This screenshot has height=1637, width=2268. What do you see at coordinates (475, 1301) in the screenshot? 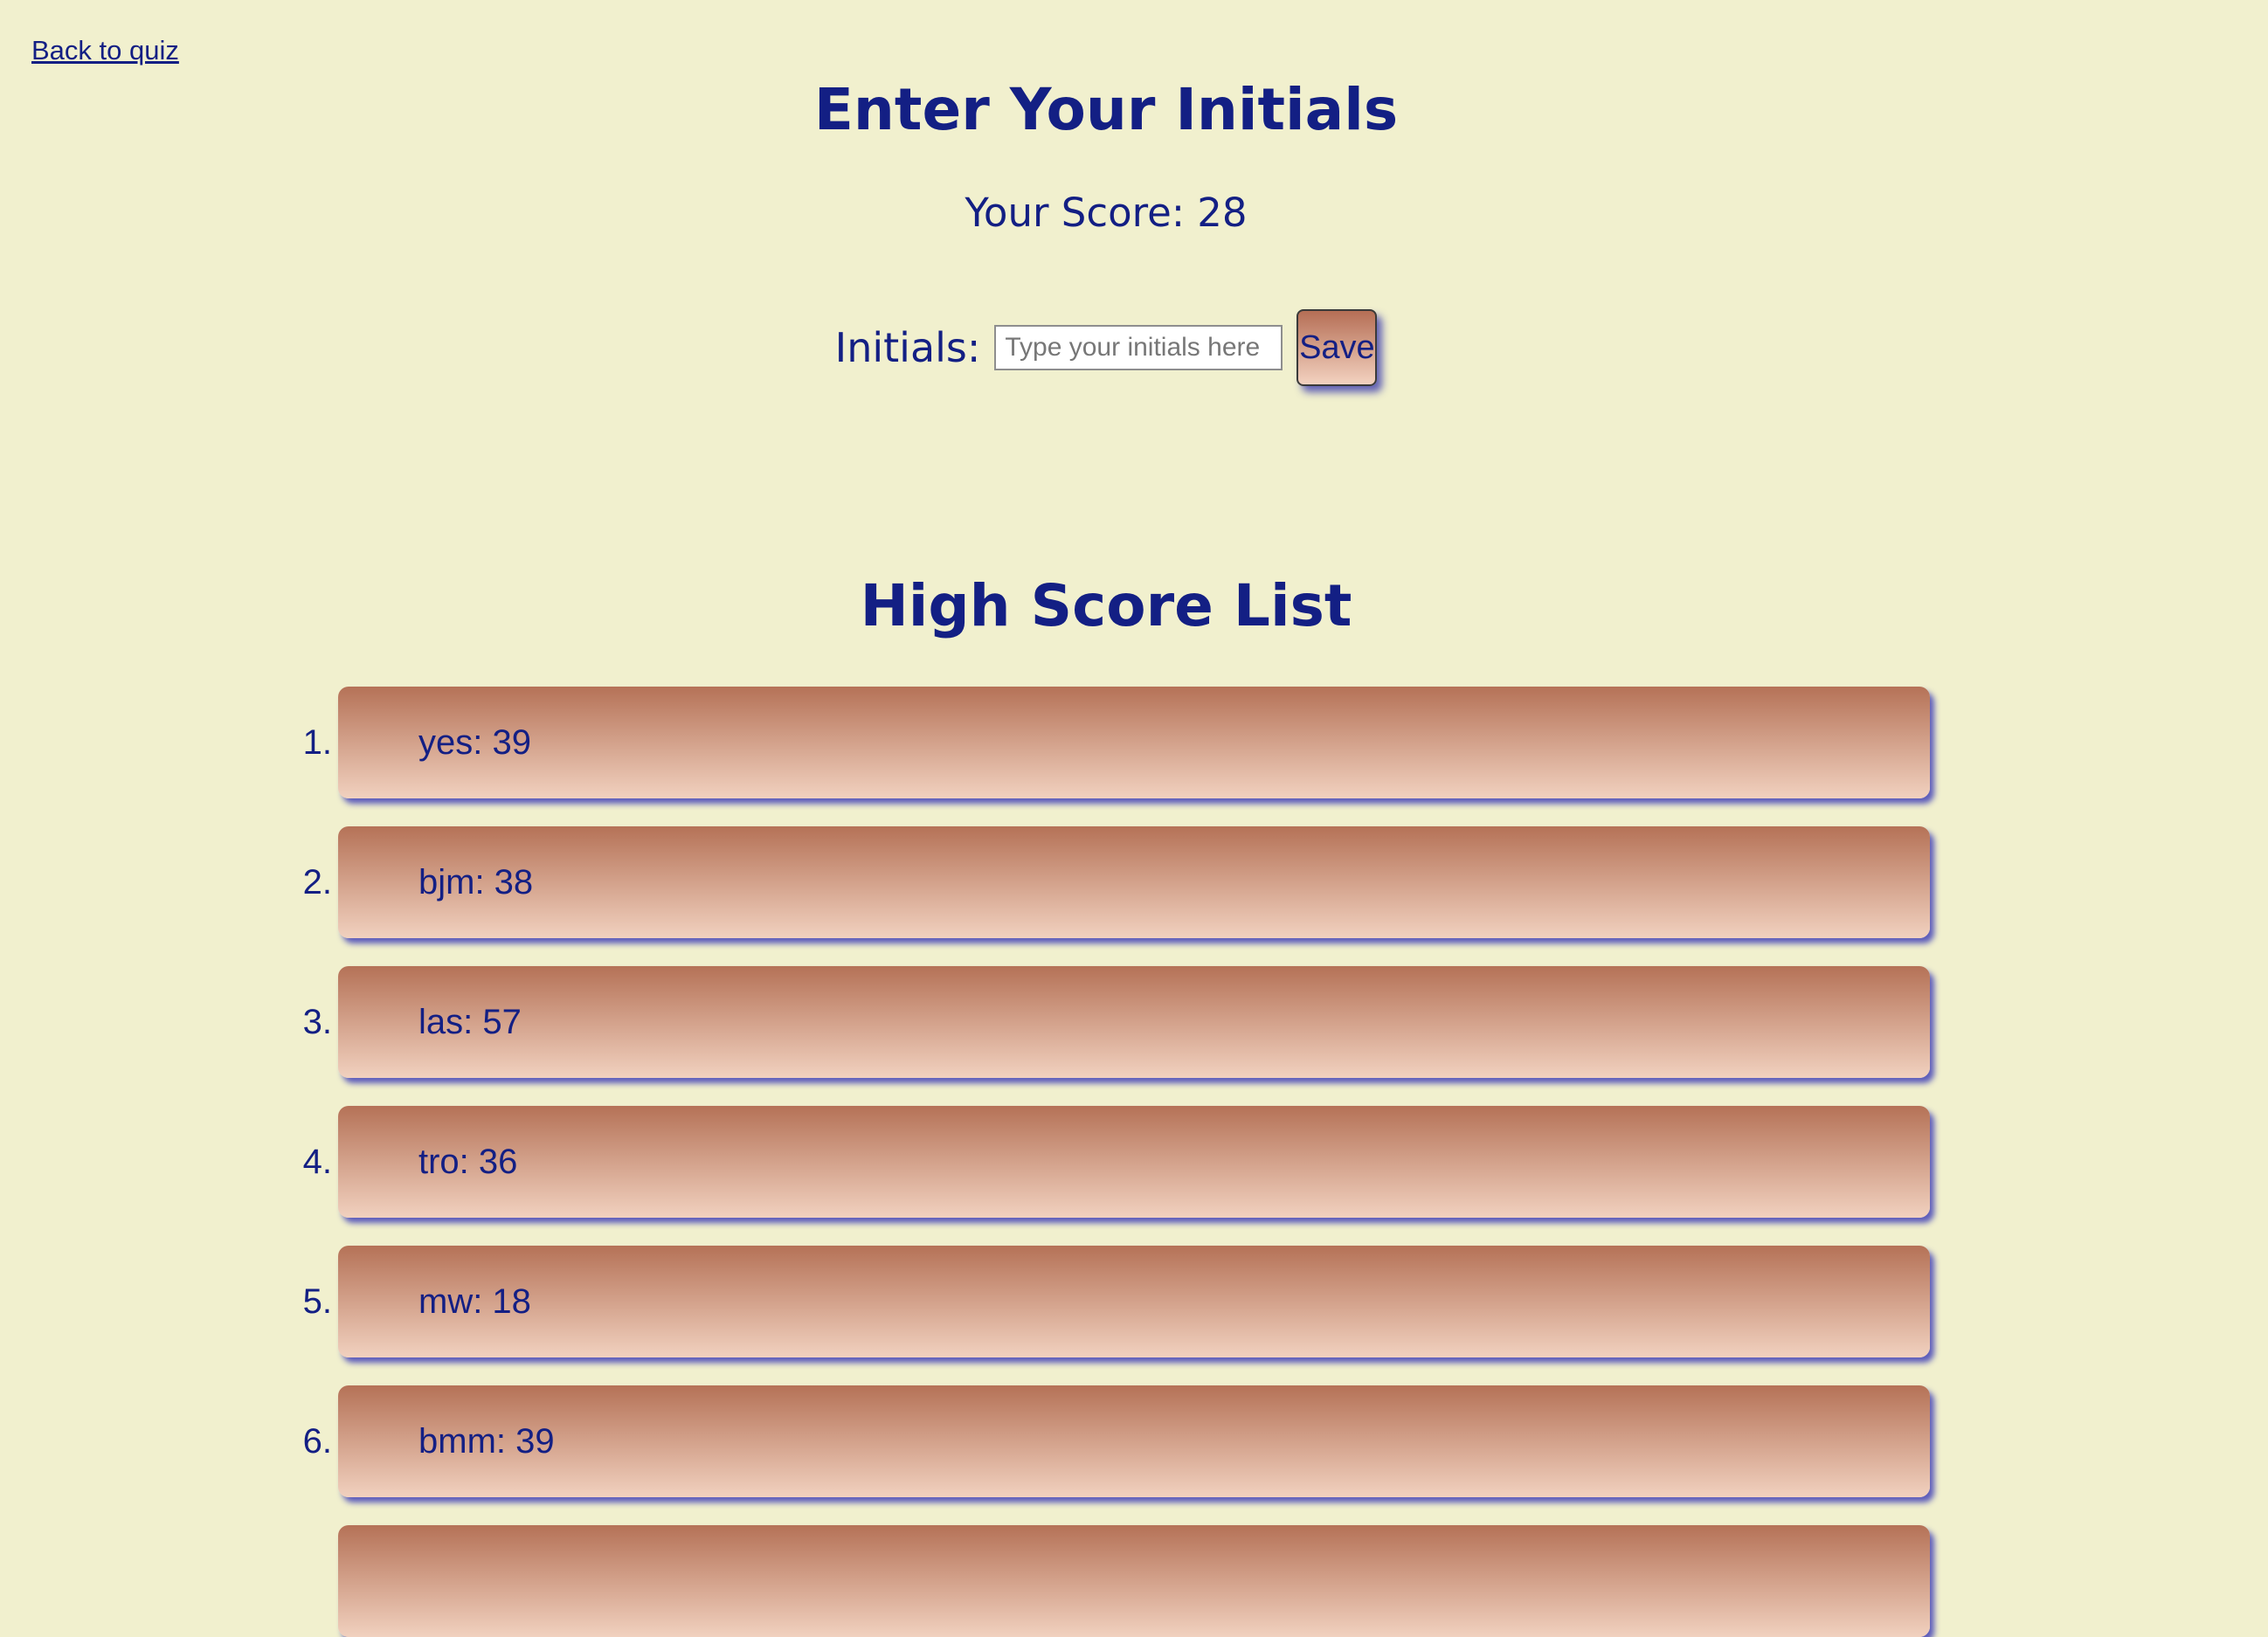
I see `high-score-entry: mw: 18` at bounding box center [475, 1301].